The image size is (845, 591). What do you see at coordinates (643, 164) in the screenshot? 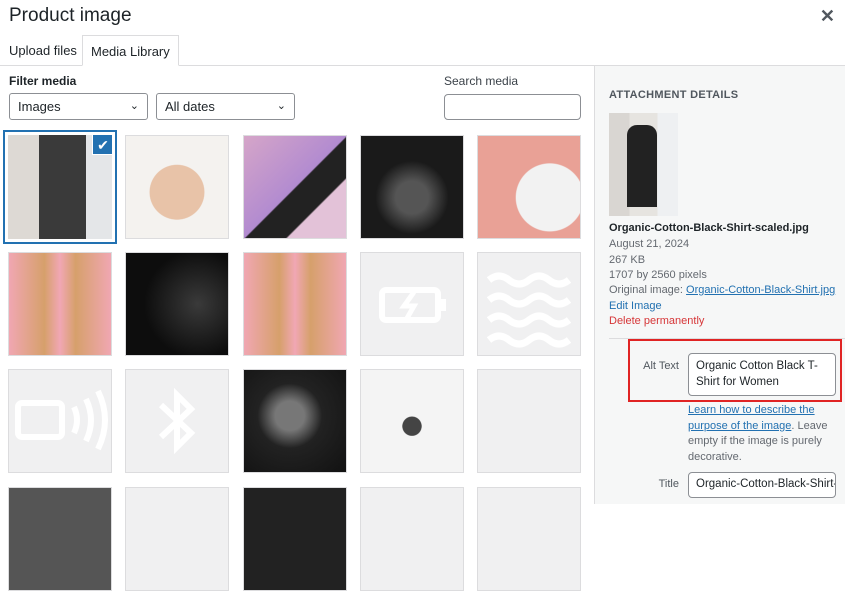
I see `attachment-thumbnail` at bounding box center [643, 164].